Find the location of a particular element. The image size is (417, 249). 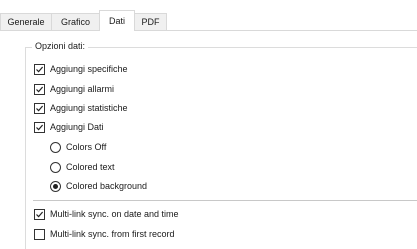

tab-grafico: Grafico is located at coordinates (75, 21).